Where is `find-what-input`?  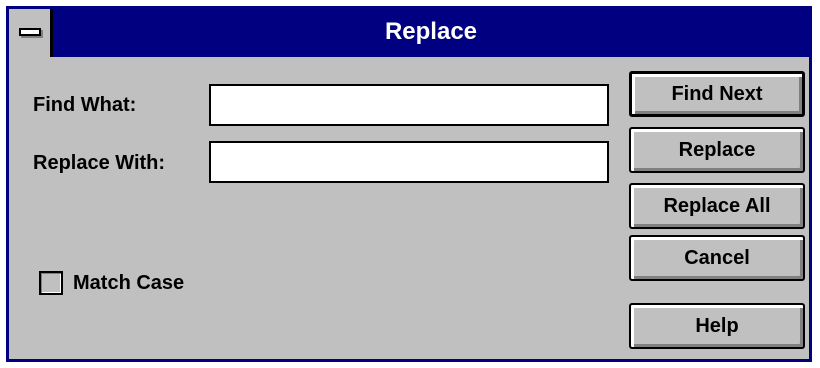 find-what-input is located at coordinates (409, 105).